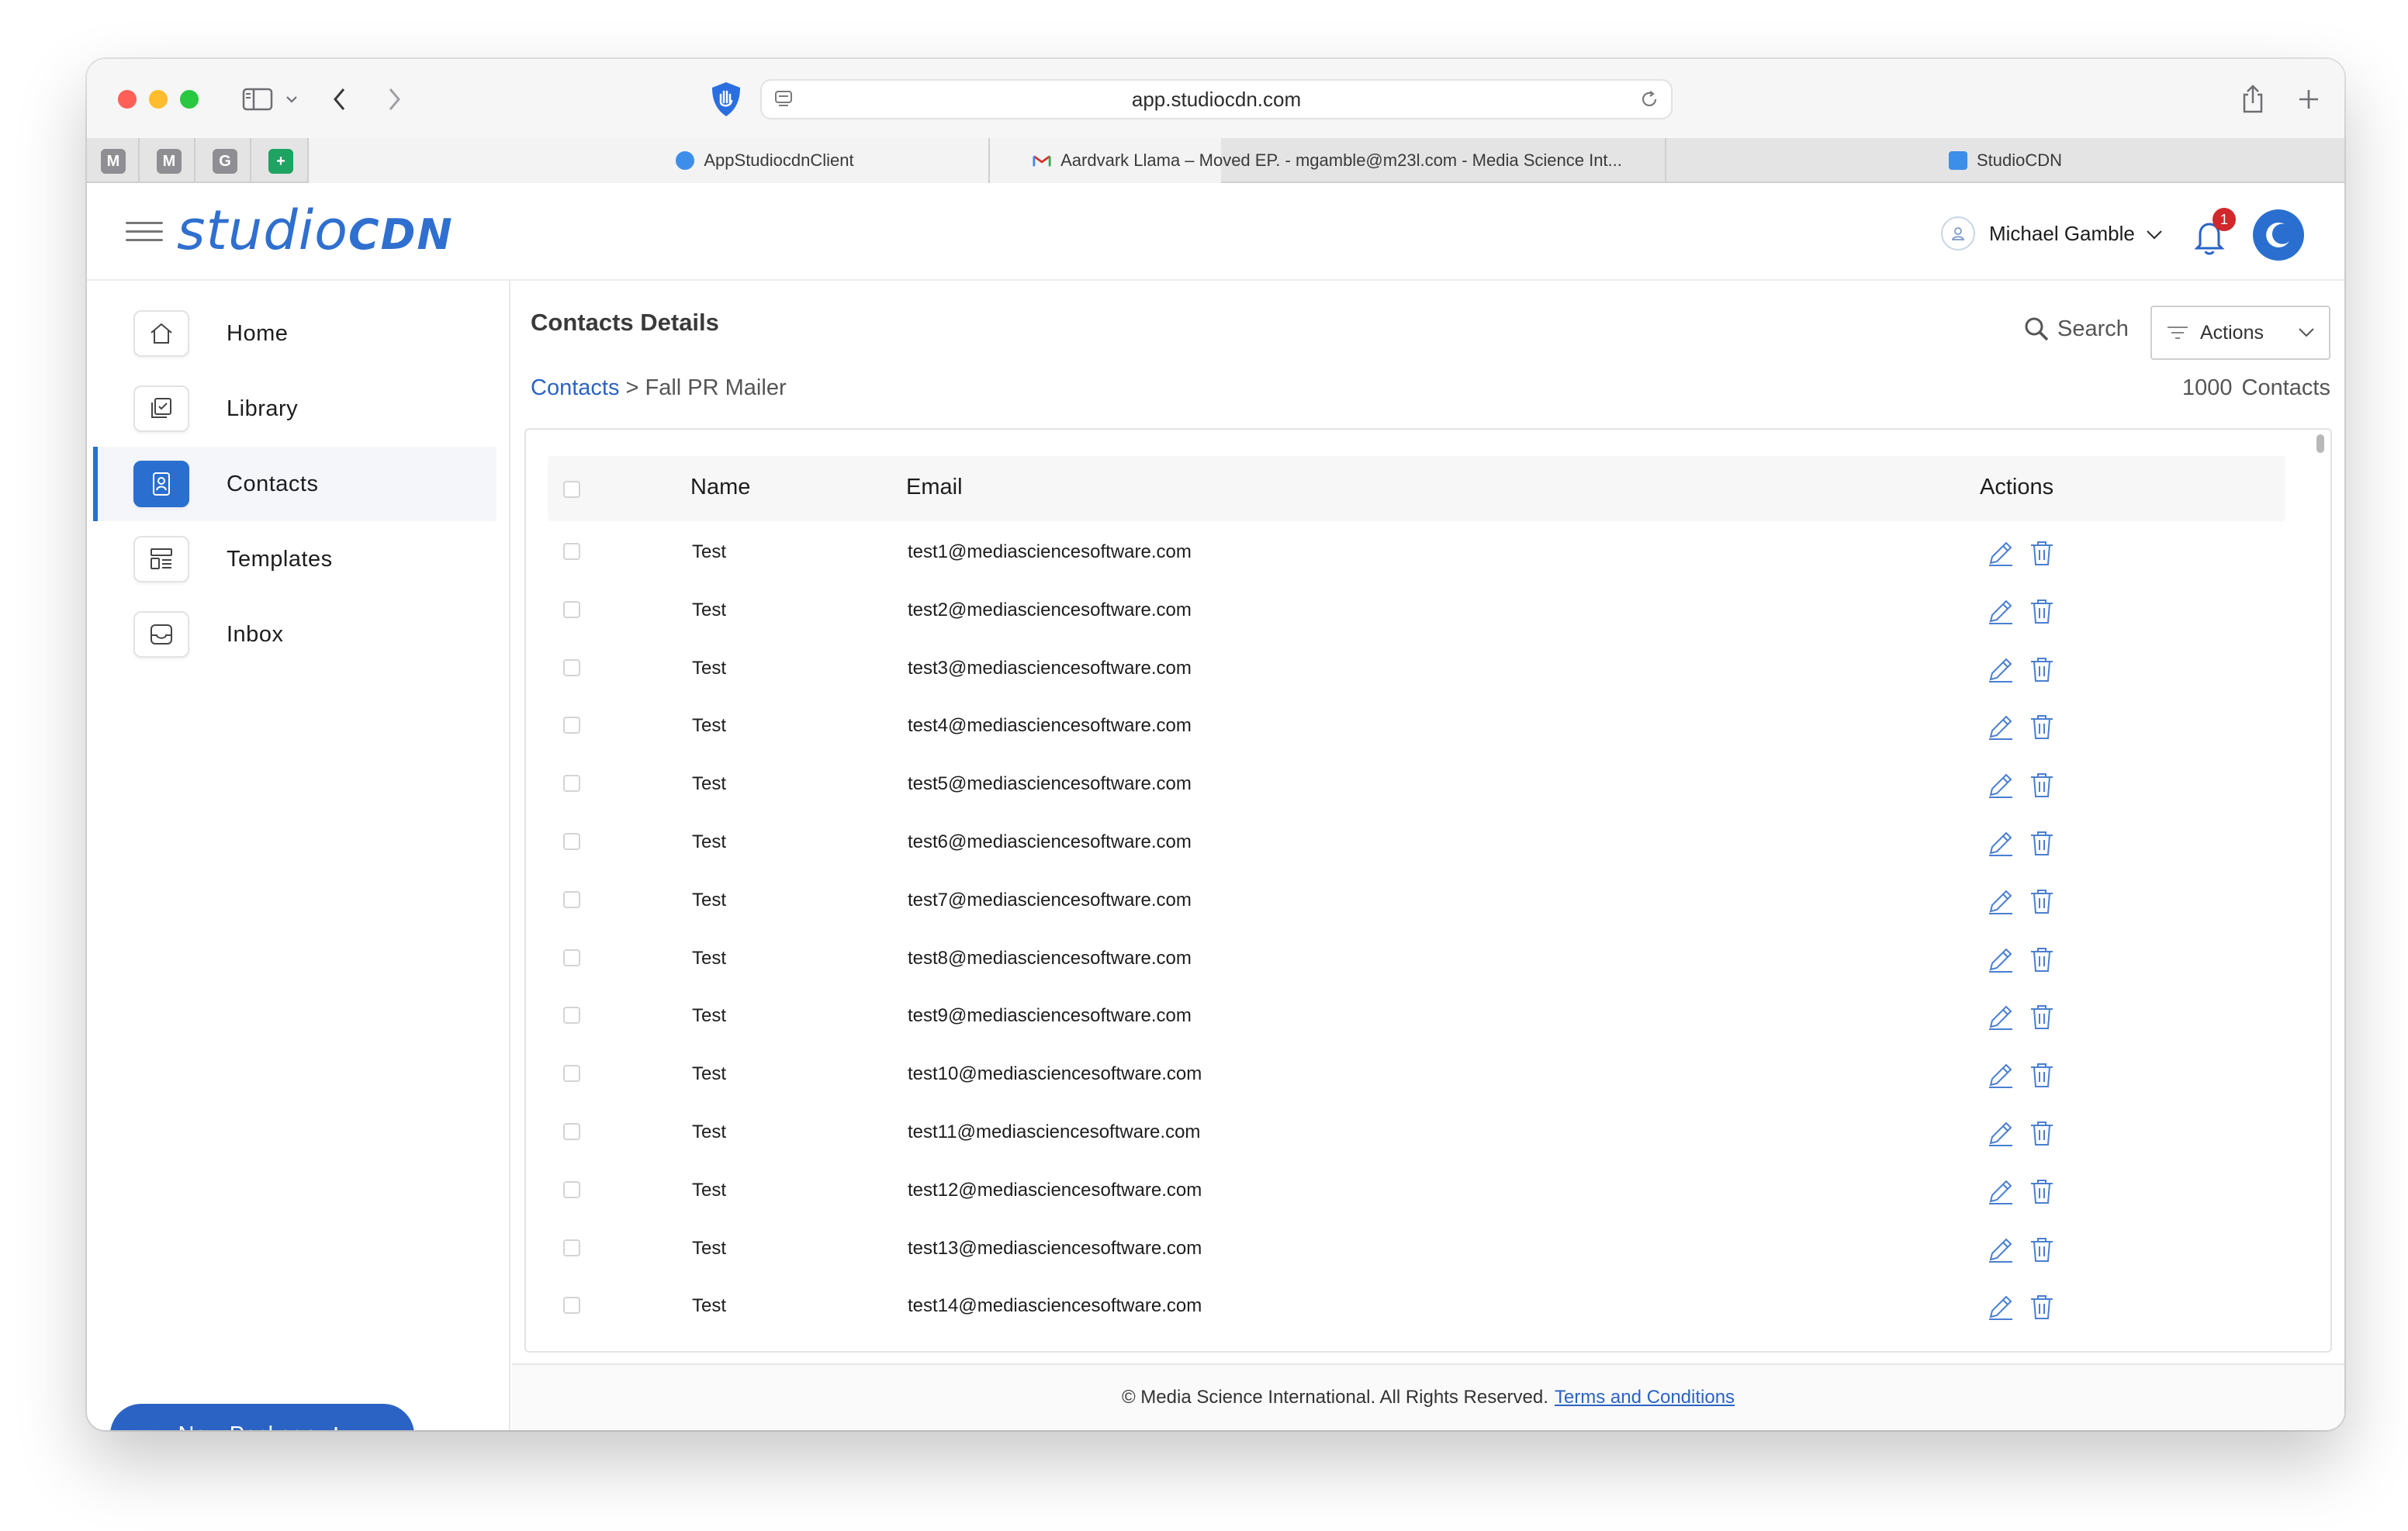  What do you see at coordinates (1416, 844) in the screenshot?
I see `table-row: Test test6@mediasciencesoftware.com` at bounding box center [1416, 844].